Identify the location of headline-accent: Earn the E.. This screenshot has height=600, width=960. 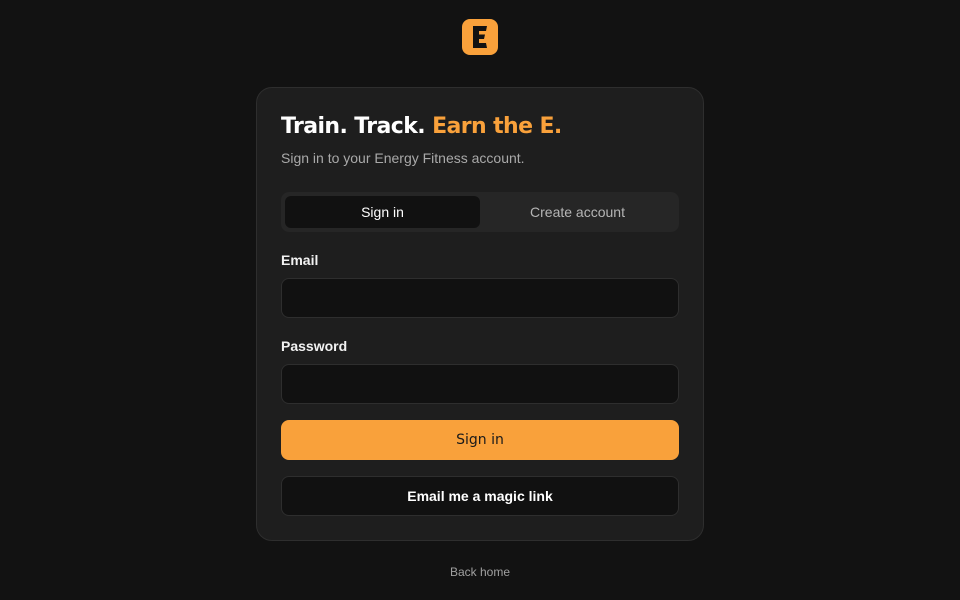
(497, 126).